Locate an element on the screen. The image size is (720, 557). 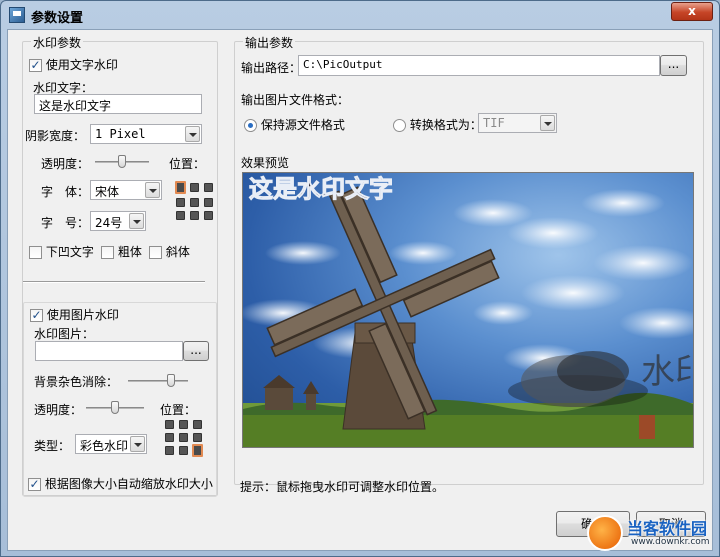
italic-label: 斜体 is located at coordinates (177, 252).